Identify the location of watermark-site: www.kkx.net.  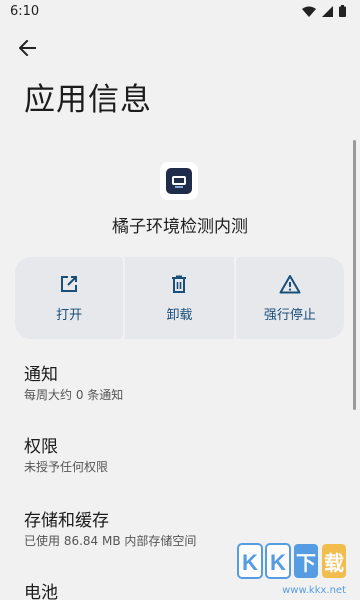
(314, 590).